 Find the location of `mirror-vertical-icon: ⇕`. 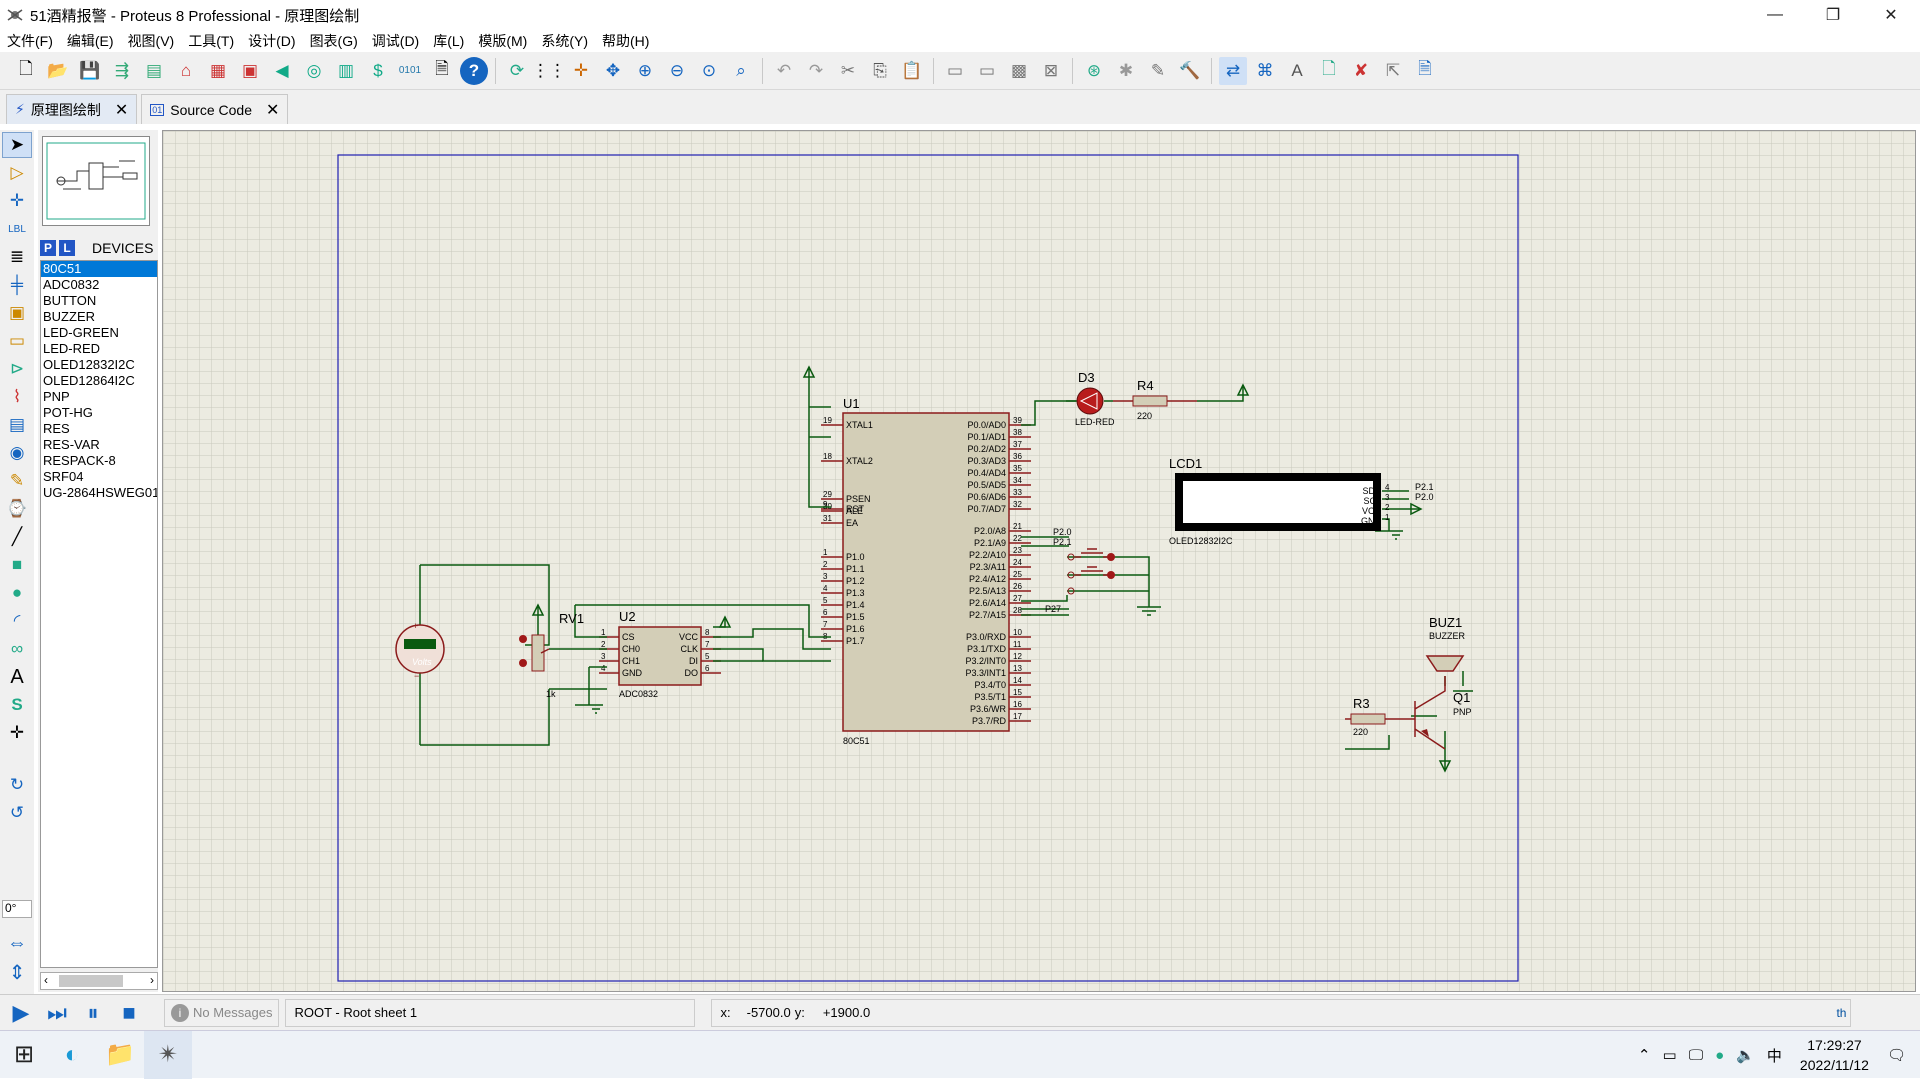

mirror-vertical-icon: ⇕ is located at coordinates (17, 973).